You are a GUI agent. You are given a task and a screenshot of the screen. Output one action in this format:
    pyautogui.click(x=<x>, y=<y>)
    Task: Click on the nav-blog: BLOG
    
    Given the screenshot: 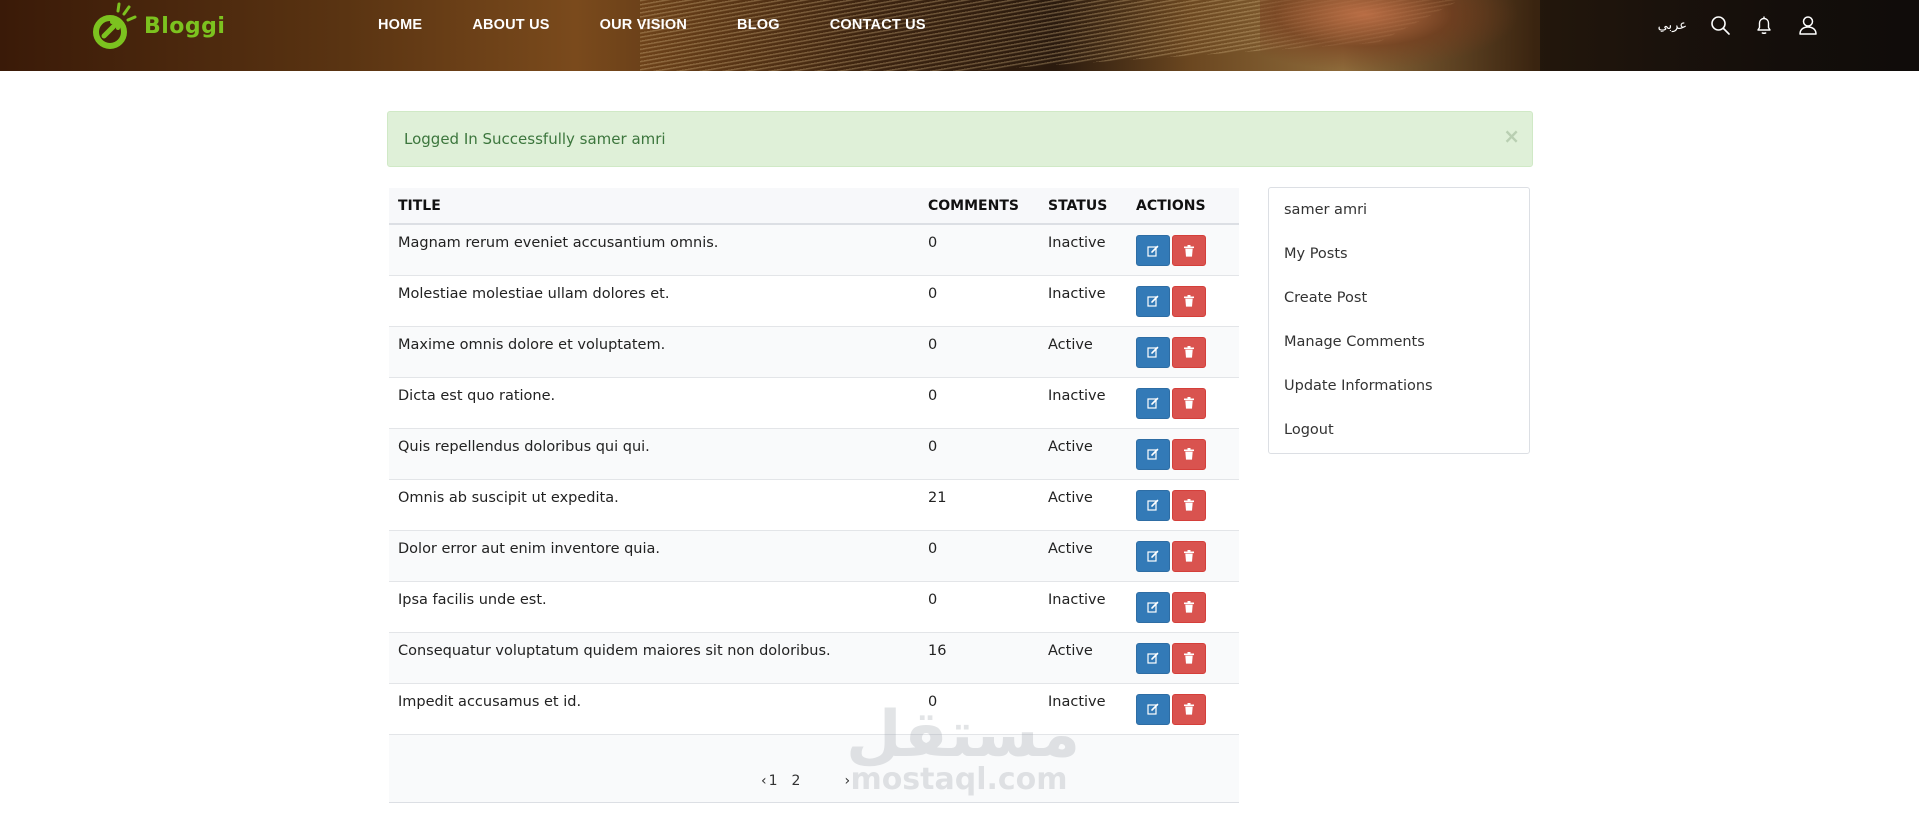 What is the action you would take?
    pyautogui.click(x=758, y=25)
    